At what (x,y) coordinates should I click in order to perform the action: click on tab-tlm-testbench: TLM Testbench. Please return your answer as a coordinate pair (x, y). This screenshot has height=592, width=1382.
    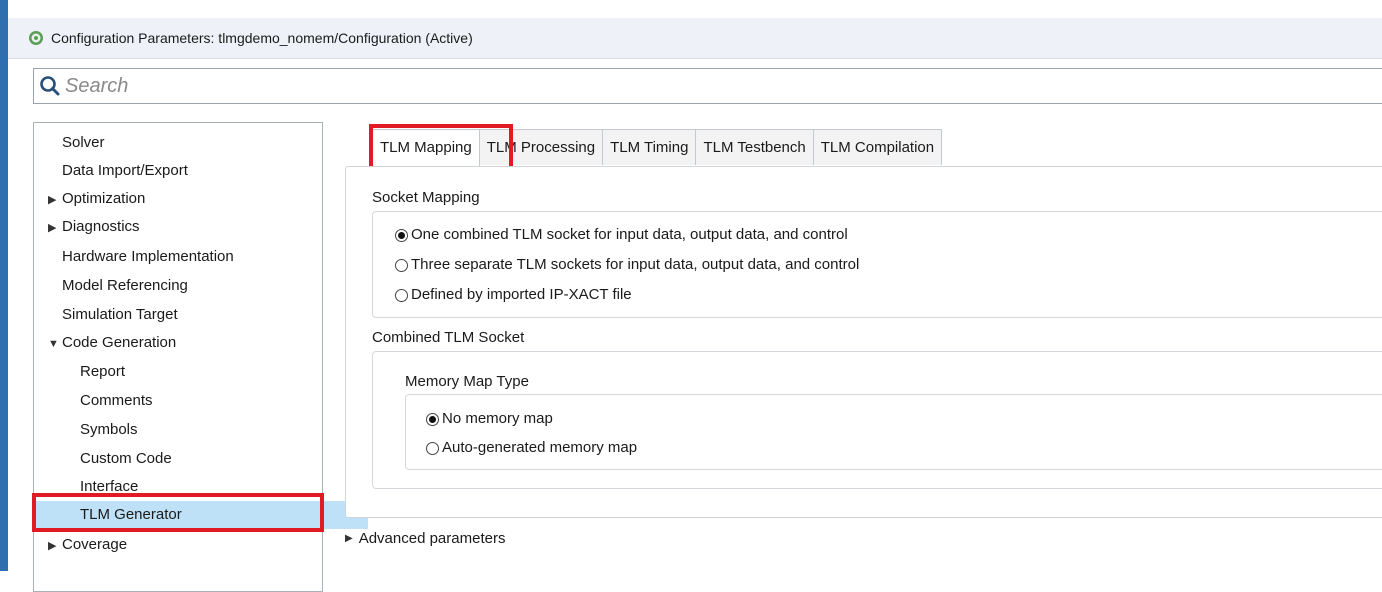
    Looking at the image, I should click on (754, 147).